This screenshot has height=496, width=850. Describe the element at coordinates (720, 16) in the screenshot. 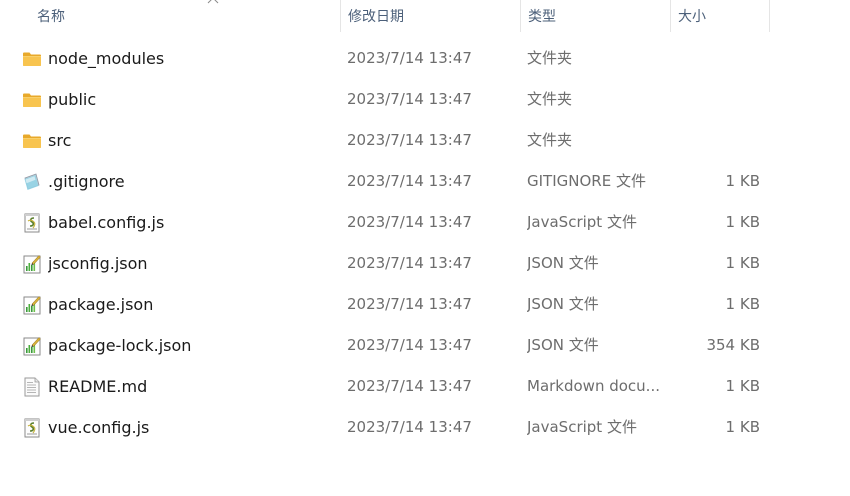

I see `column-header-size: 大小` at that location.